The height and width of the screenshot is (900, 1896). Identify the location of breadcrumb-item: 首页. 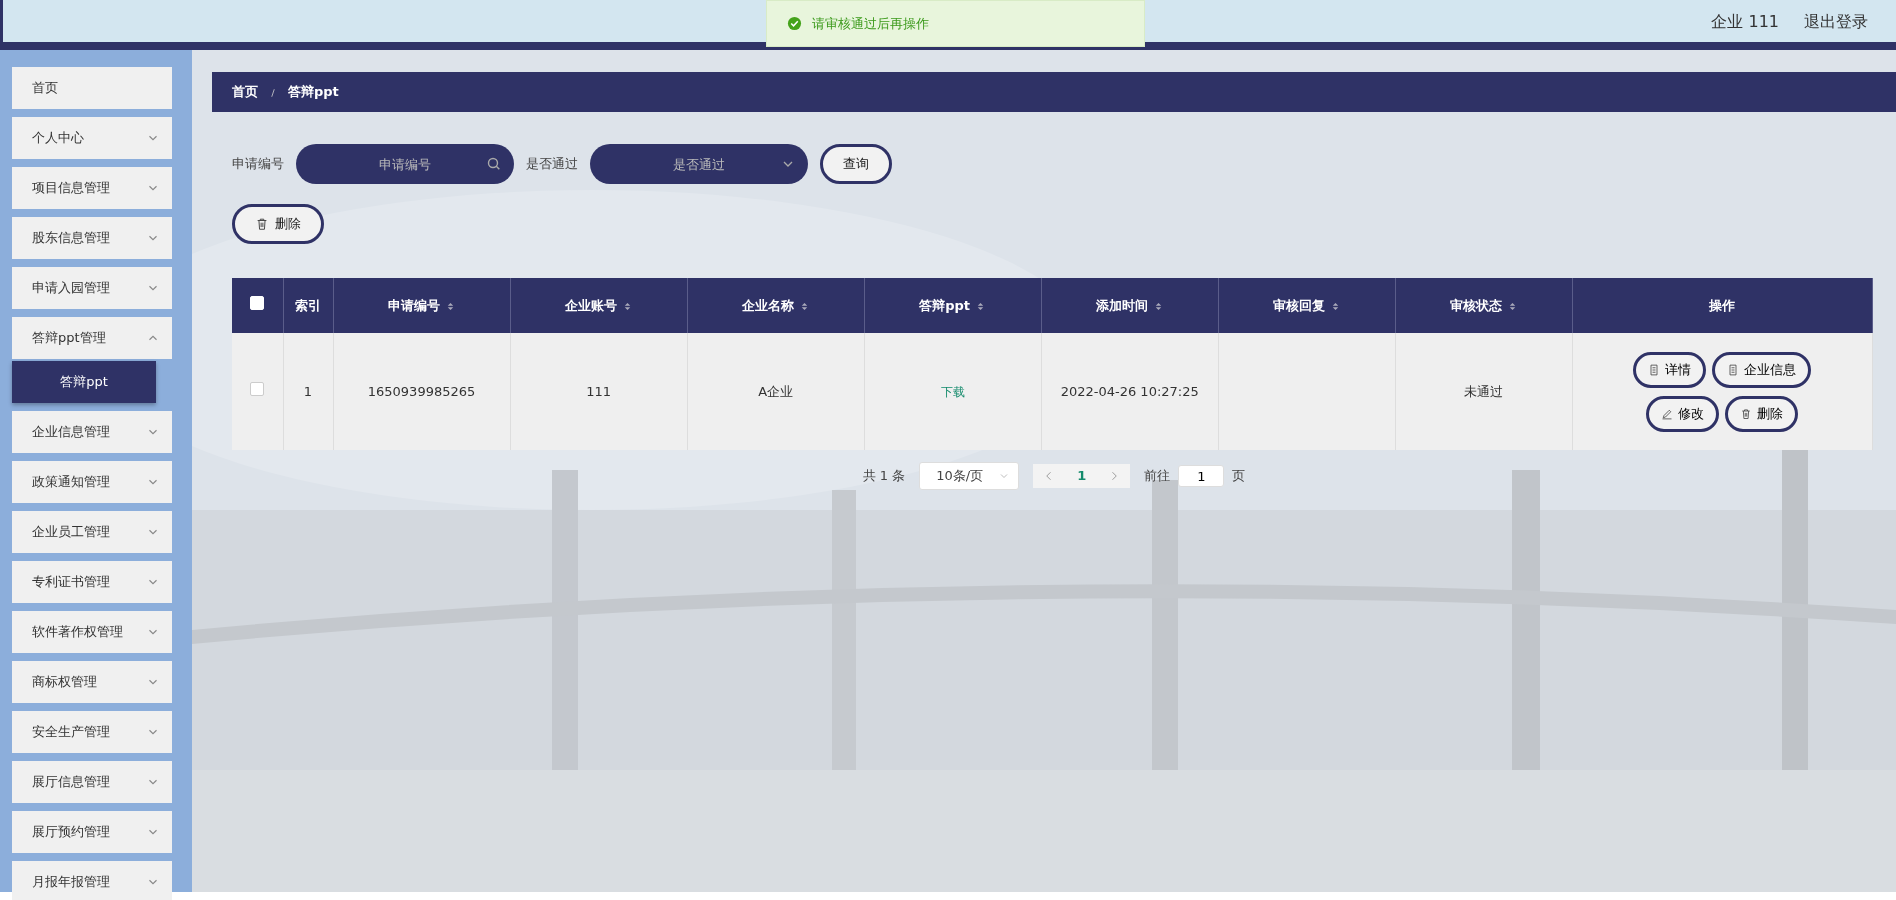
(245, 92).